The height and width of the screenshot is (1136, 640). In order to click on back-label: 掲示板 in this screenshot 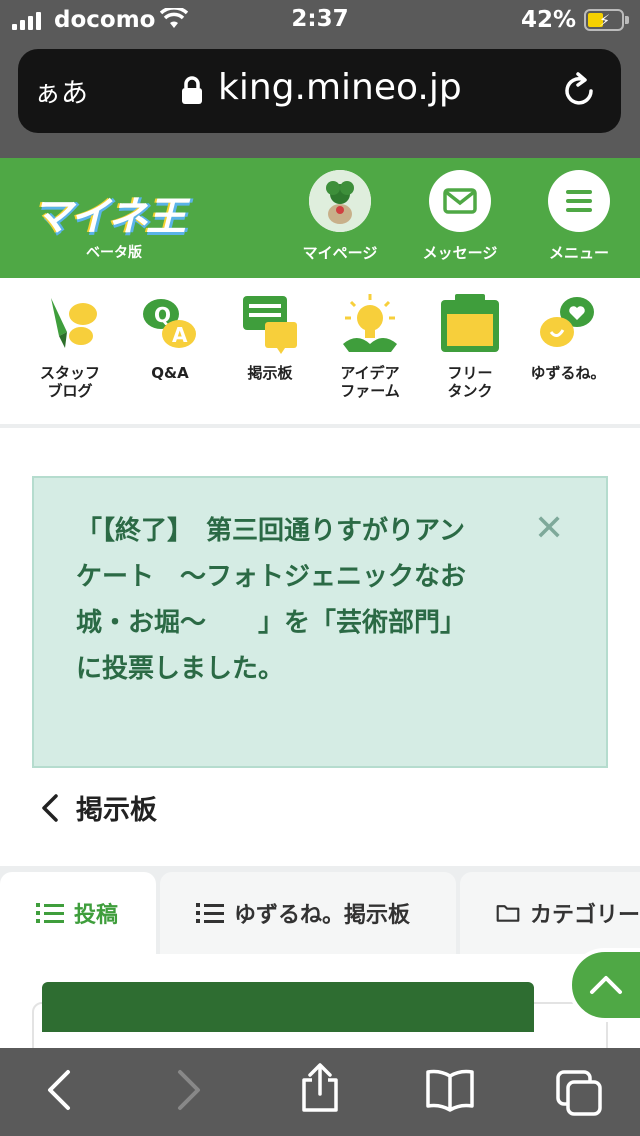, I will do `click(116, 810)`.